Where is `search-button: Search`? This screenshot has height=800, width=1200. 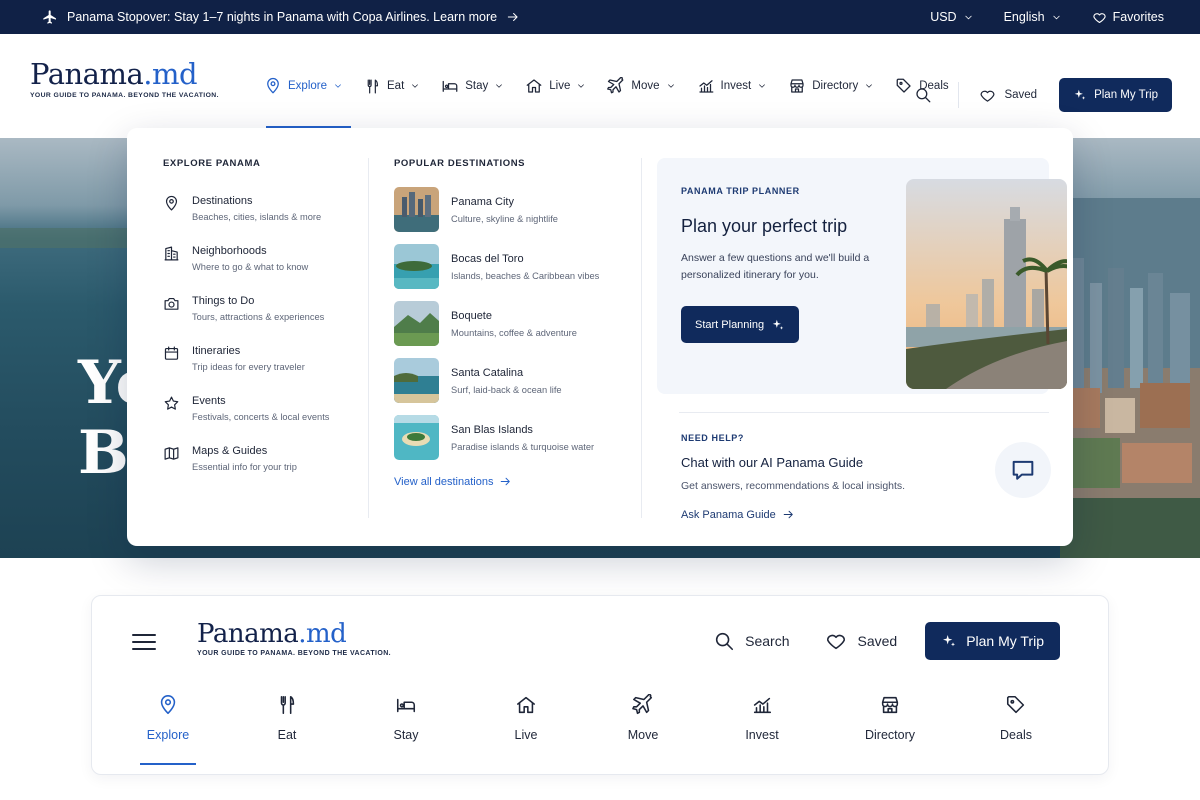 search-button: Search is located at coordinates (751, 641).